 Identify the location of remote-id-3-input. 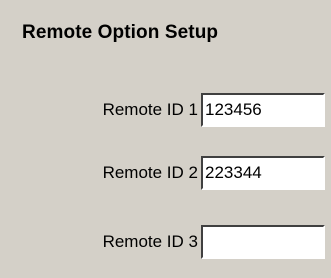
(263, 242).